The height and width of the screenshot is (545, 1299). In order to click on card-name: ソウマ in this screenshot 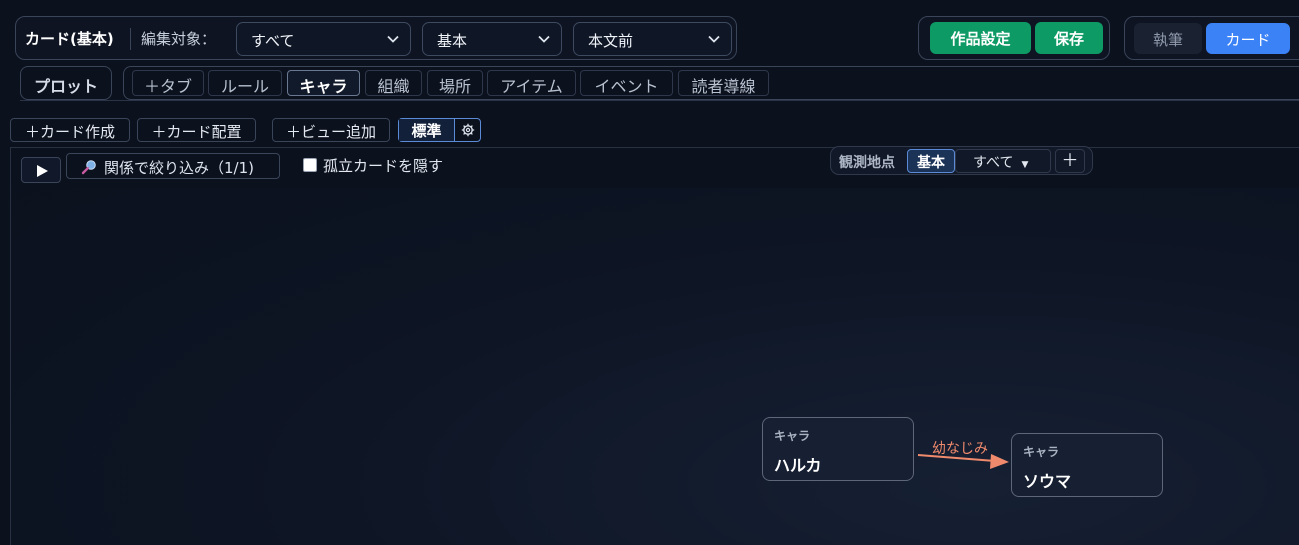, I will do `click(1047, 481)`.